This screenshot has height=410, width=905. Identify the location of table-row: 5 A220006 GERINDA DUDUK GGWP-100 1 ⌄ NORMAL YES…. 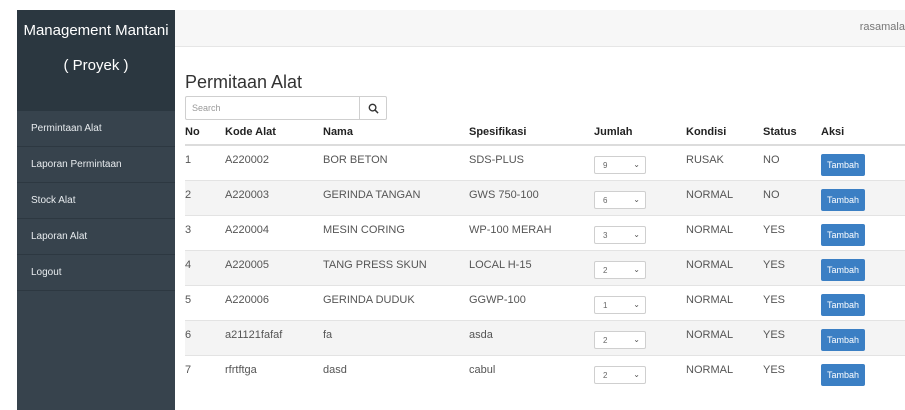
(545, 303).